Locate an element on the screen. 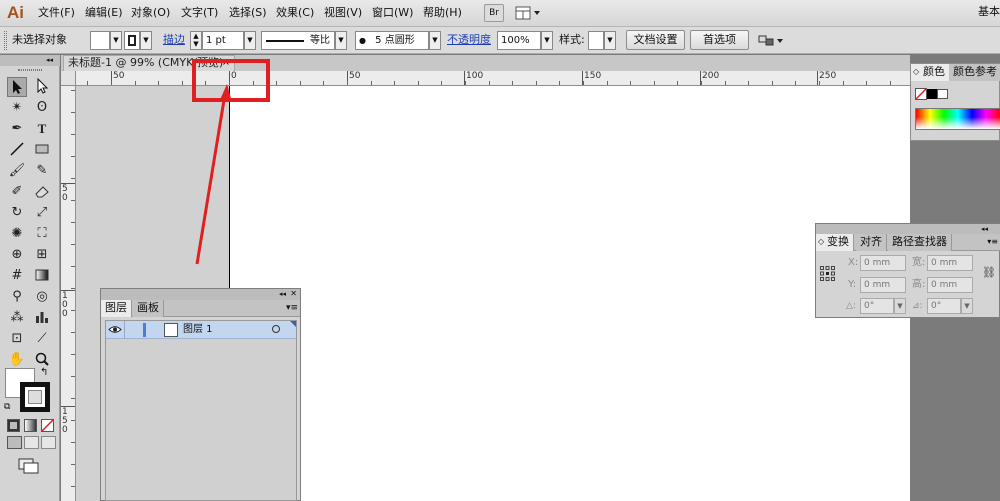 Image resolution: width=1000 pixels, height=501 pixels. transform-panel-titlebar: ◂◂ is located at coordinates (908, 229).